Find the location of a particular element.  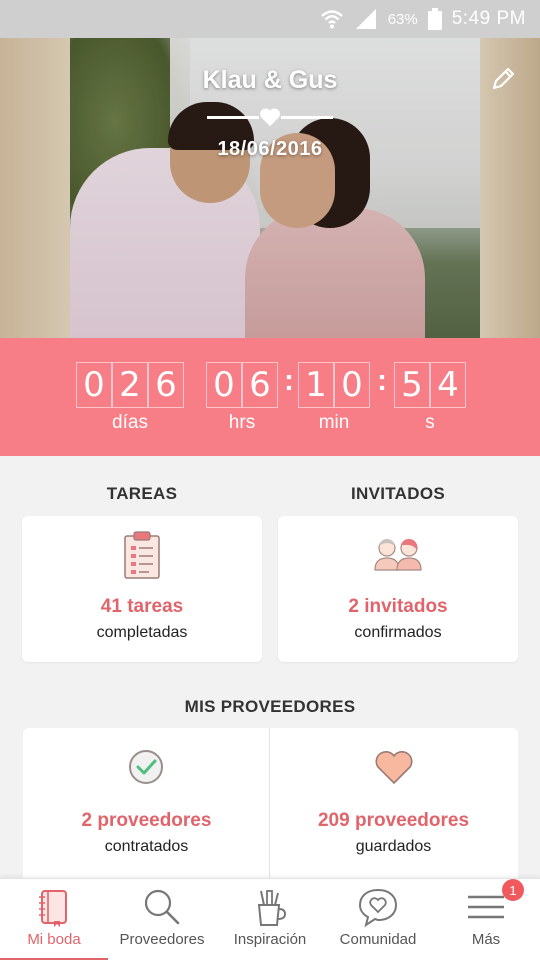

contratados-count: 2 proveedores is located at coordinates (146, 820).